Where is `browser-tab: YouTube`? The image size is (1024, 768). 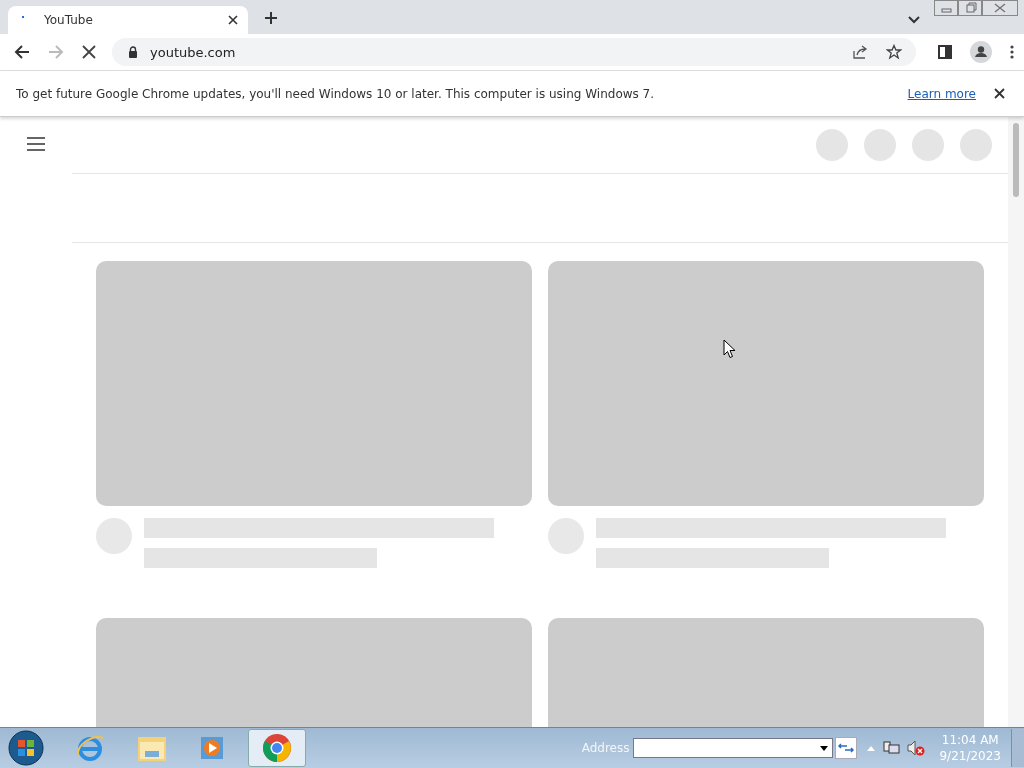
browser-tab: YouTube is located at coordinates (128, 20).